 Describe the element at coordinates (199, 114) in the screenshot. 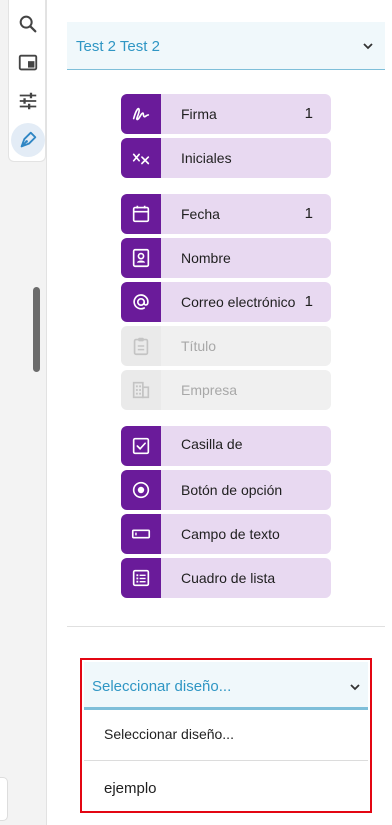

I see `field-label: Firma` at that location.